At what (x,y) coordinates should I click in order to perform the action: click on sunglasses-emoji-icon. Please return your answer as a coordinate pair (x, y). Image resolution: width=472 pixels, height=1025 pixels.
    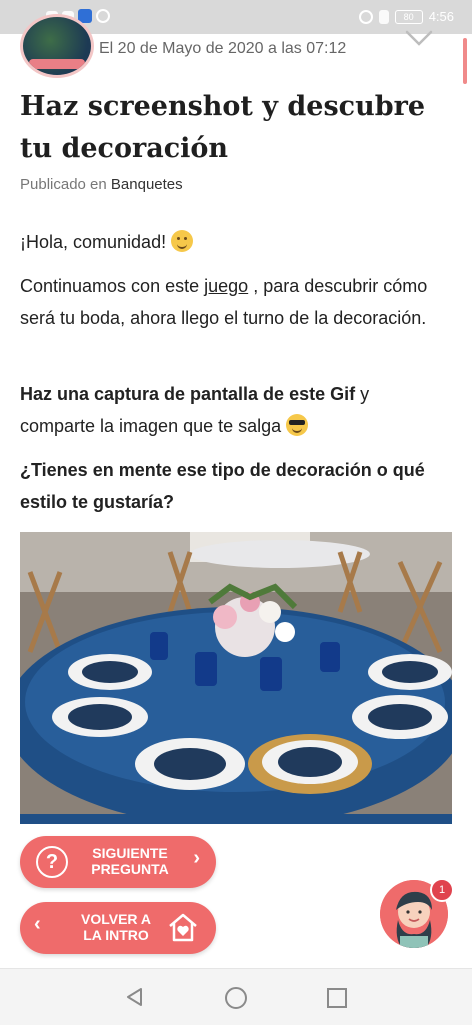
    Looking at the image, I should click on (297, 425).